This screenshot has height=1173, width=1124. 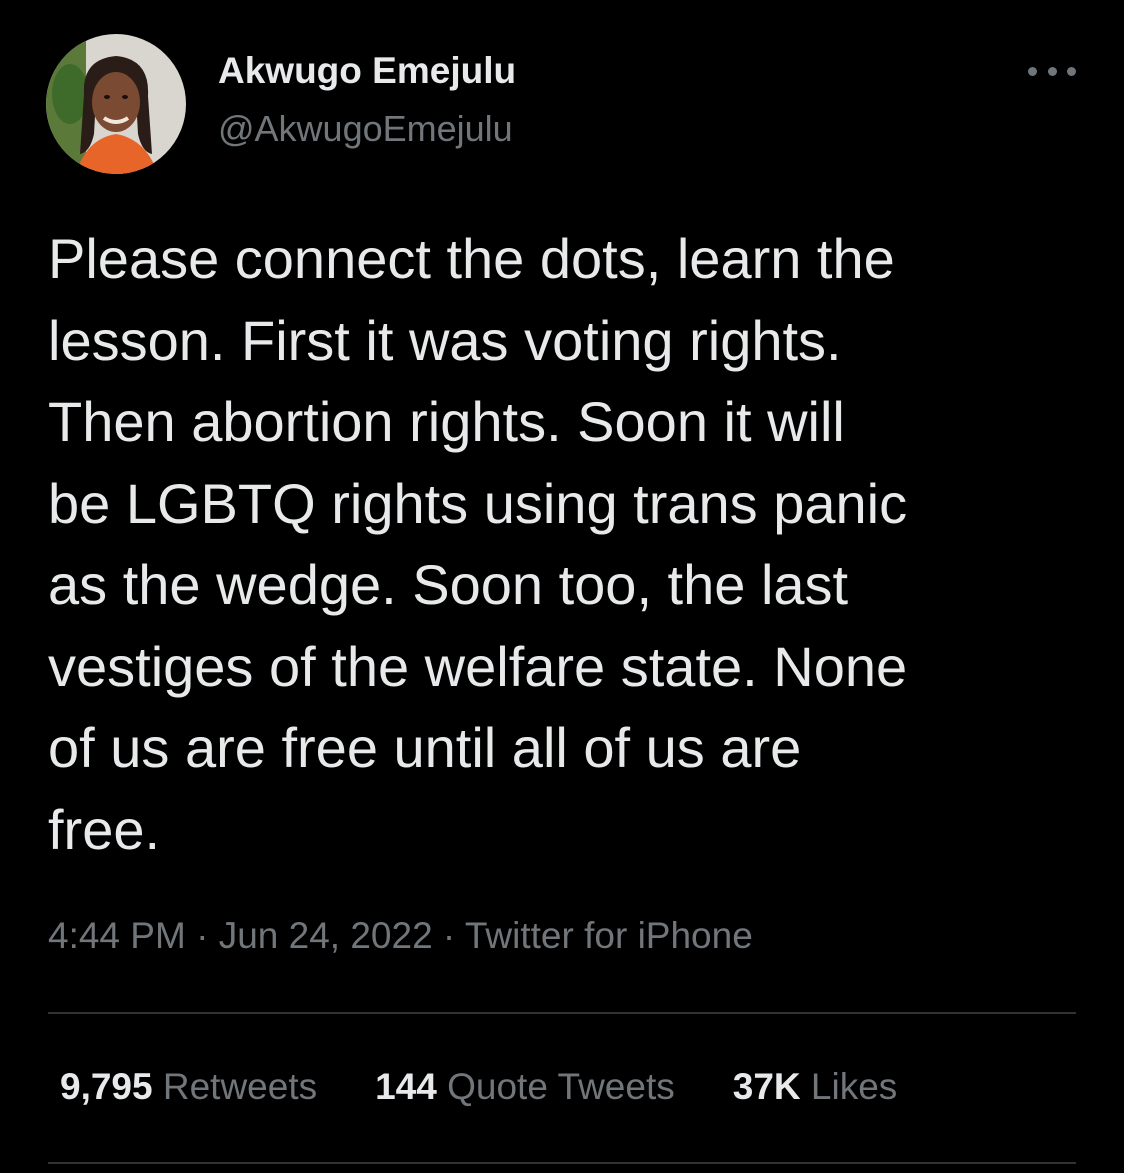 What do you see at coordinates (561, 1086) in the screenshot?
I see `quote-tweets-label: Quote Tweets` at bounding box center [561, 1086].